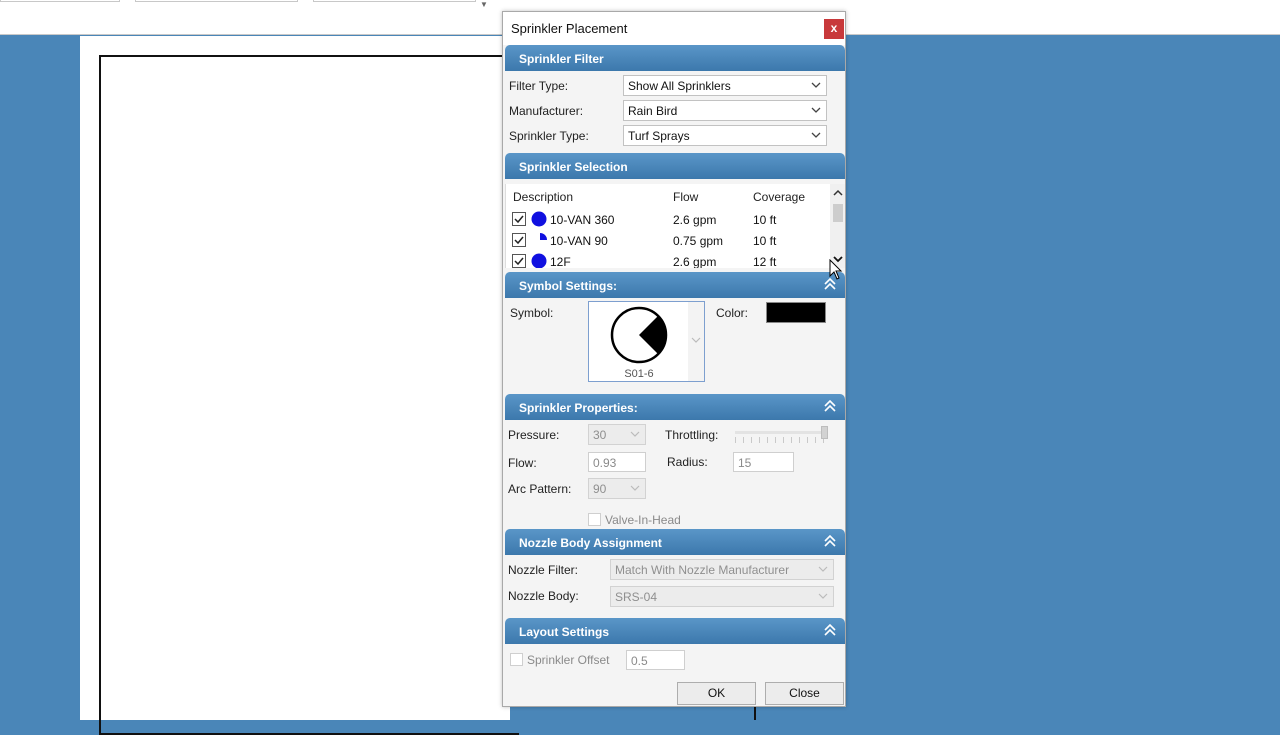 The width and height of the screenshot is (1280, 735). I want to click on radius-input: 15, so click(763, 462).